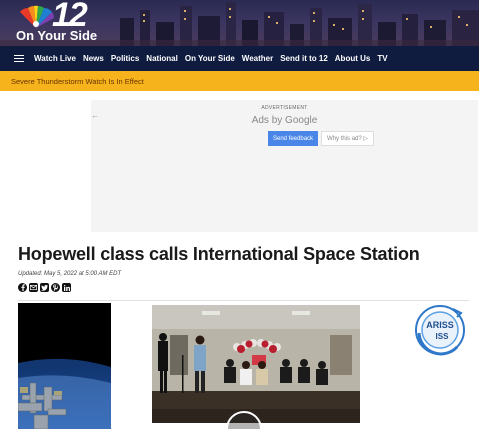 The image size is (479, 429). Describe the element at coordinates (304, 58) in the screenshot. I see `nav-item-send-it-to-12: Send it to 12` at that location.